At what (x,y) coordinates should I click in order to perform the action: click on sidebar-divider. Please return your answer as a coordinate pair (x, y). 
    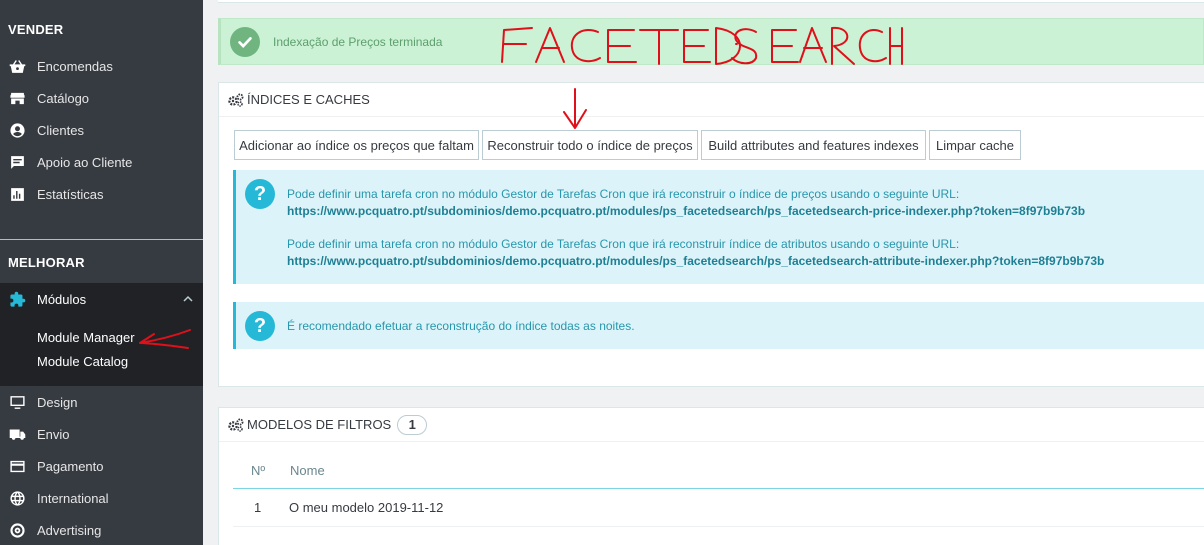
    Looking at the image, I should click on (101, 239).